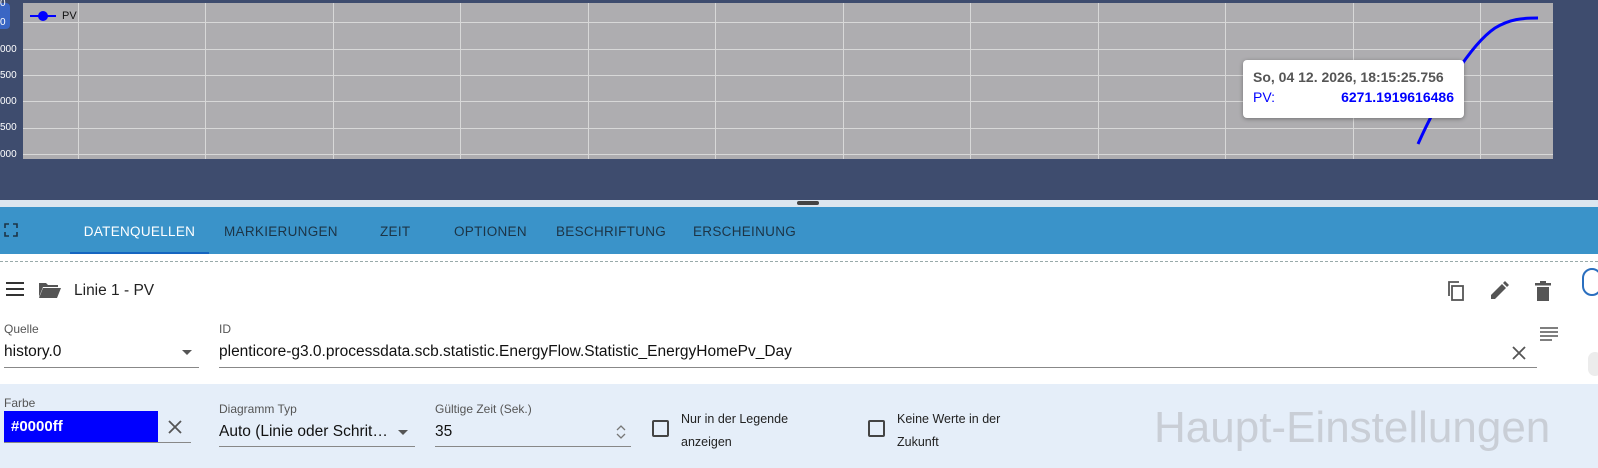  What do you see at coordinates (81, 426) in the screenshot?
I see `color-input: #0000ff` at bounding box center [81, 426].